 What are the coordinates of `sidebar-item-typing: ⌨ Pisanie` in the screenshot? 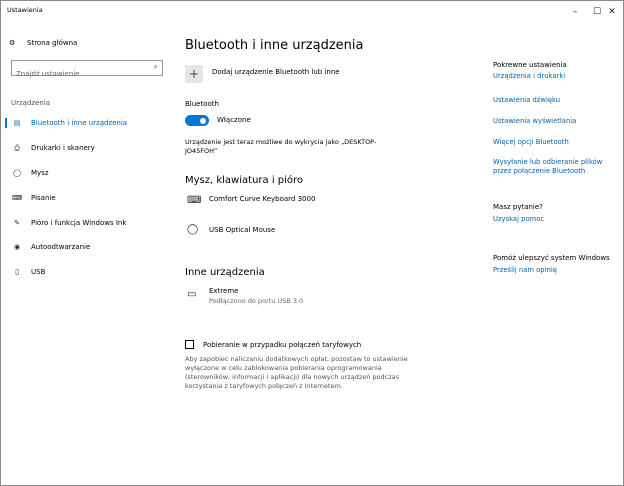 It's located at (86, 198).